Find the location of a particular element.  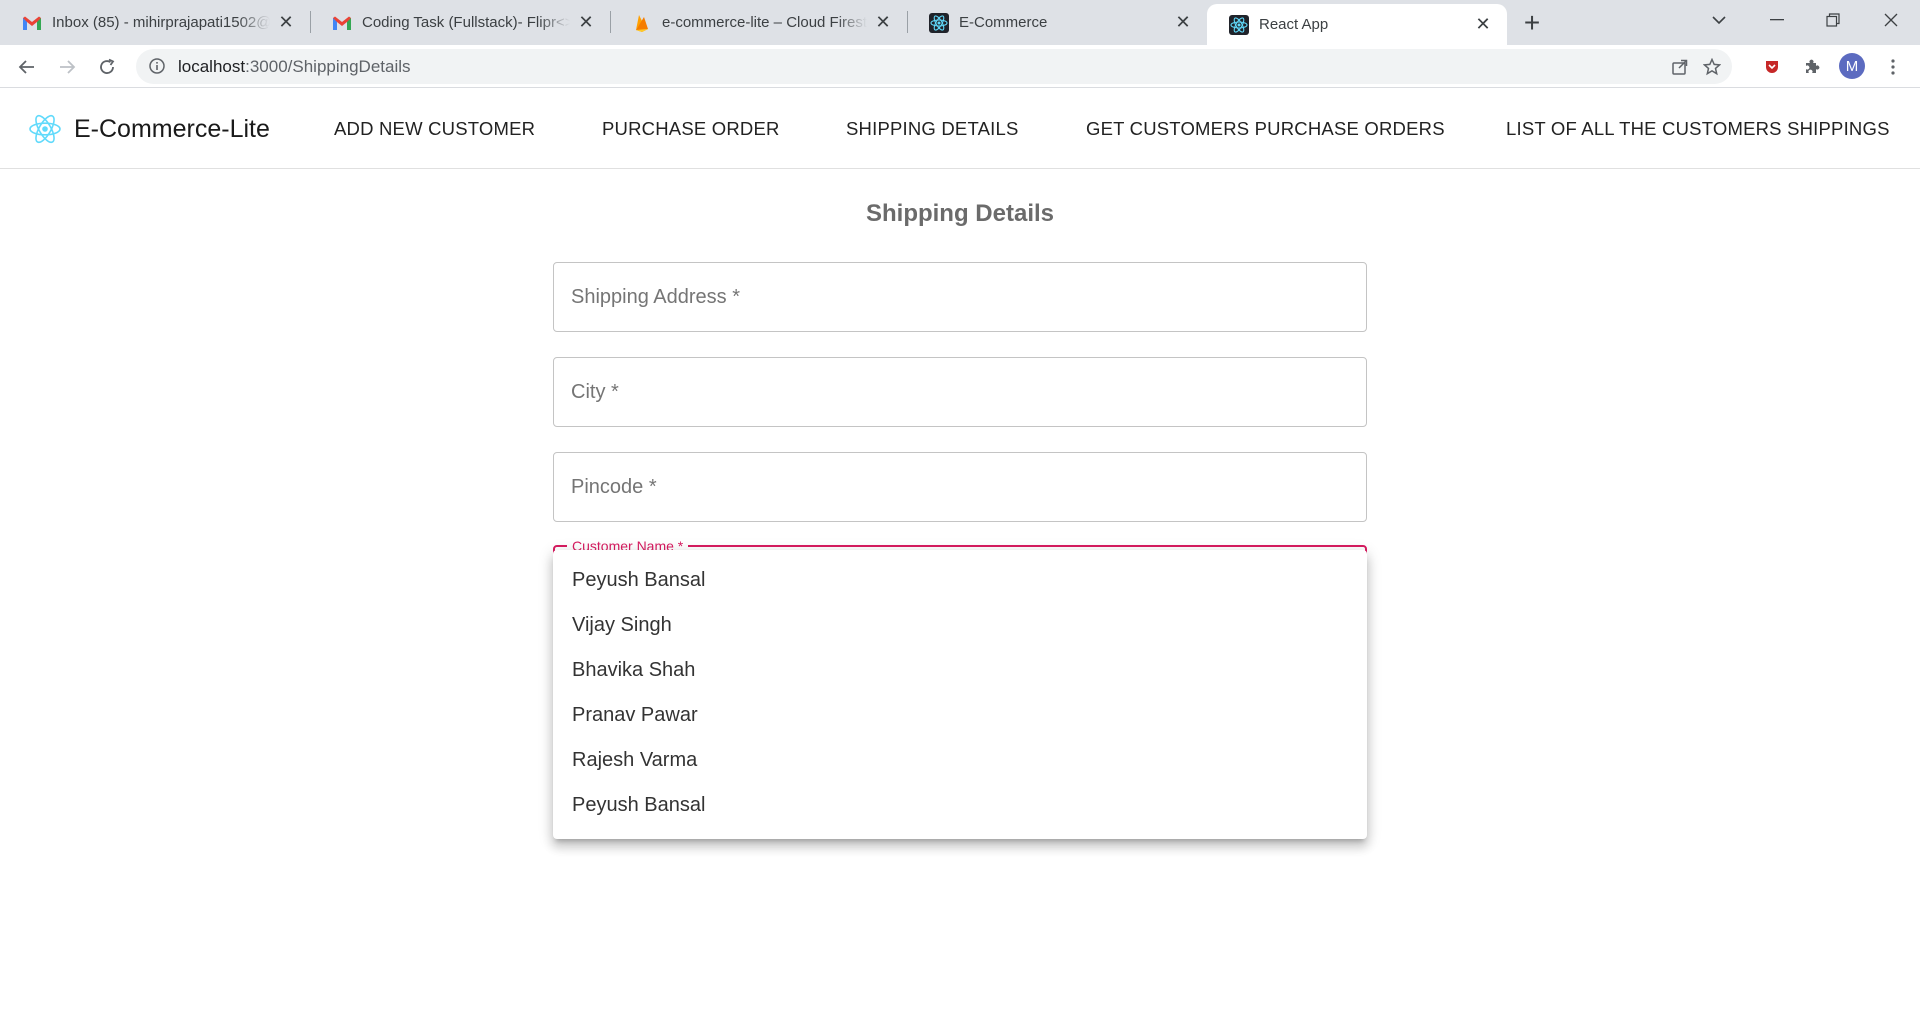

dropdown-option: Vijay Singh is located at coordinates (960, 625).